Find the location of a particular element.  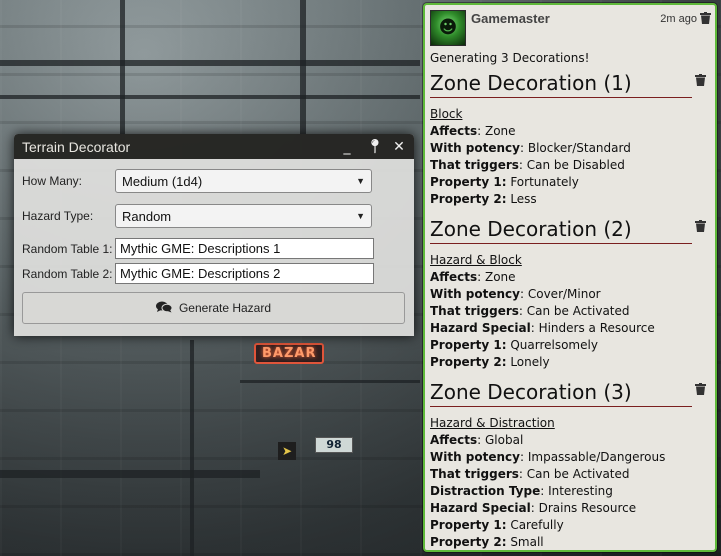

property-value: Quarrelsomely is located at coordinates (552, 345).